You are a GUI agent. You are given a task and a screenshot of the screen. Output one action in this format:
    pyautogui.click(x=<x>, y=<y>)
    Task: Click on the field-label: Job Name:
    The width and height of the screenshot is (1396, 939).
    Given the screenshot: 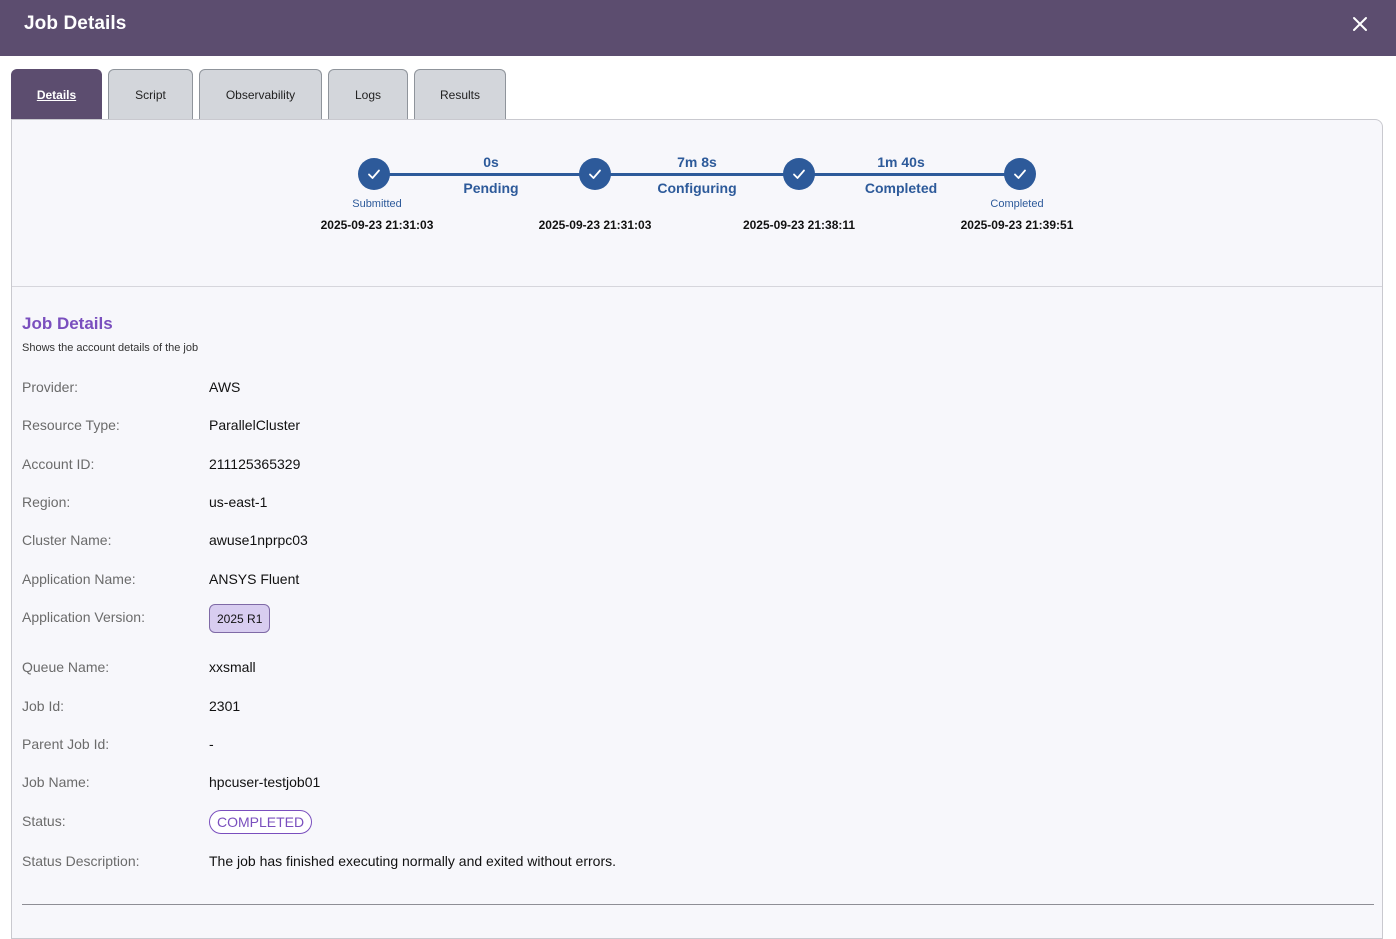 What is the action you would take?
    pyautogui.click(x=56, y=782)
    